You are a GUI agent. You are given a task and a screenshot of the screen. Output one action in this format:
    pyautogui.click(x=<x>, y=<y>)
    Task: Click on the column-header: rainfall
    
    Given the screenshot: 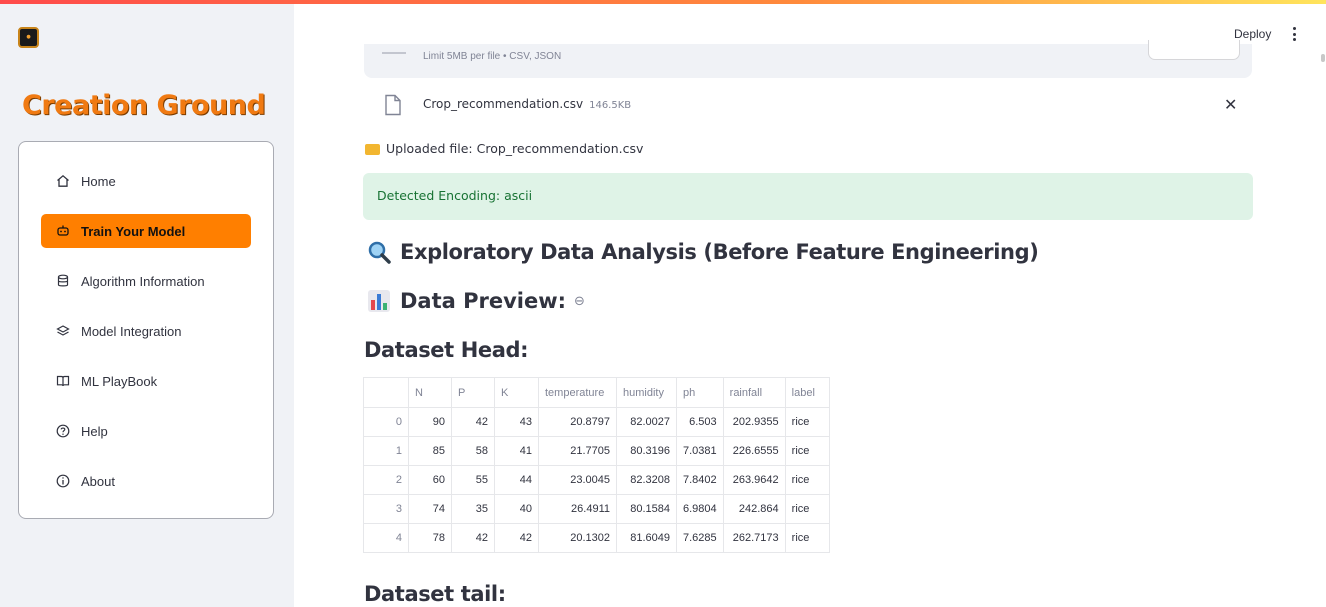 What is the action you would take?
    pyautogui.click(x=754, y=392)
    